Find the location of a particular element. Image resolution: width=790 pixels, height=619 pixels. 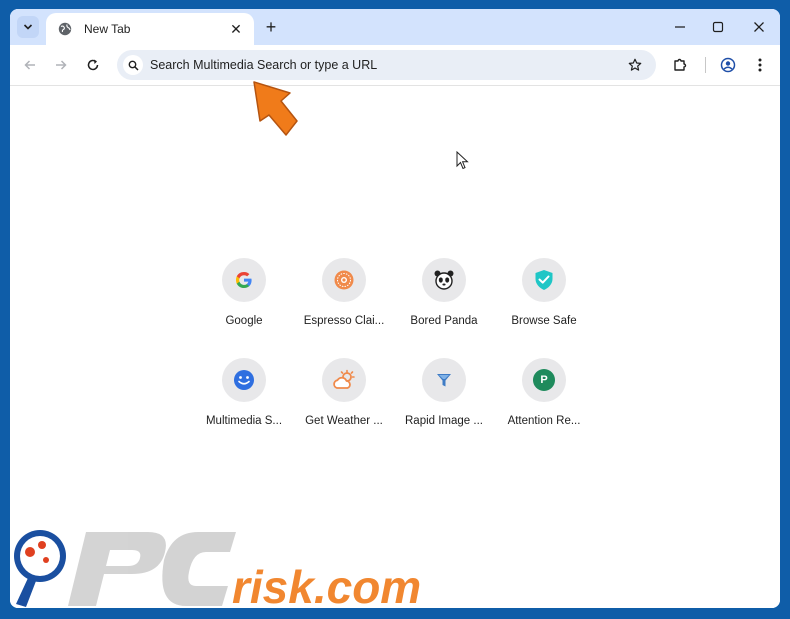

shortcut-browse-safe: Browse Safe is located at coordinates (544, 304).